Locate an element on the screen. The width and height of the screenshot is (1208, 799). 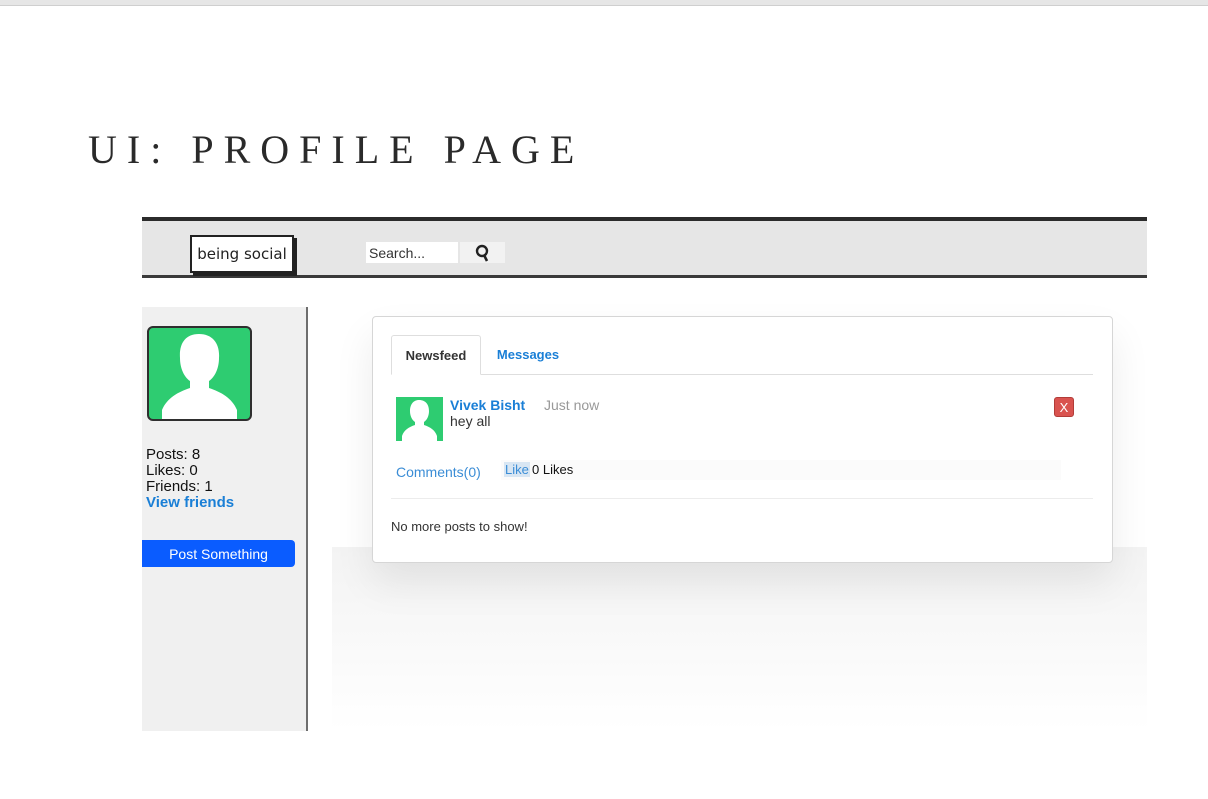
likes-count-stat: Likes: 0 is located at coordinates (172, 470).